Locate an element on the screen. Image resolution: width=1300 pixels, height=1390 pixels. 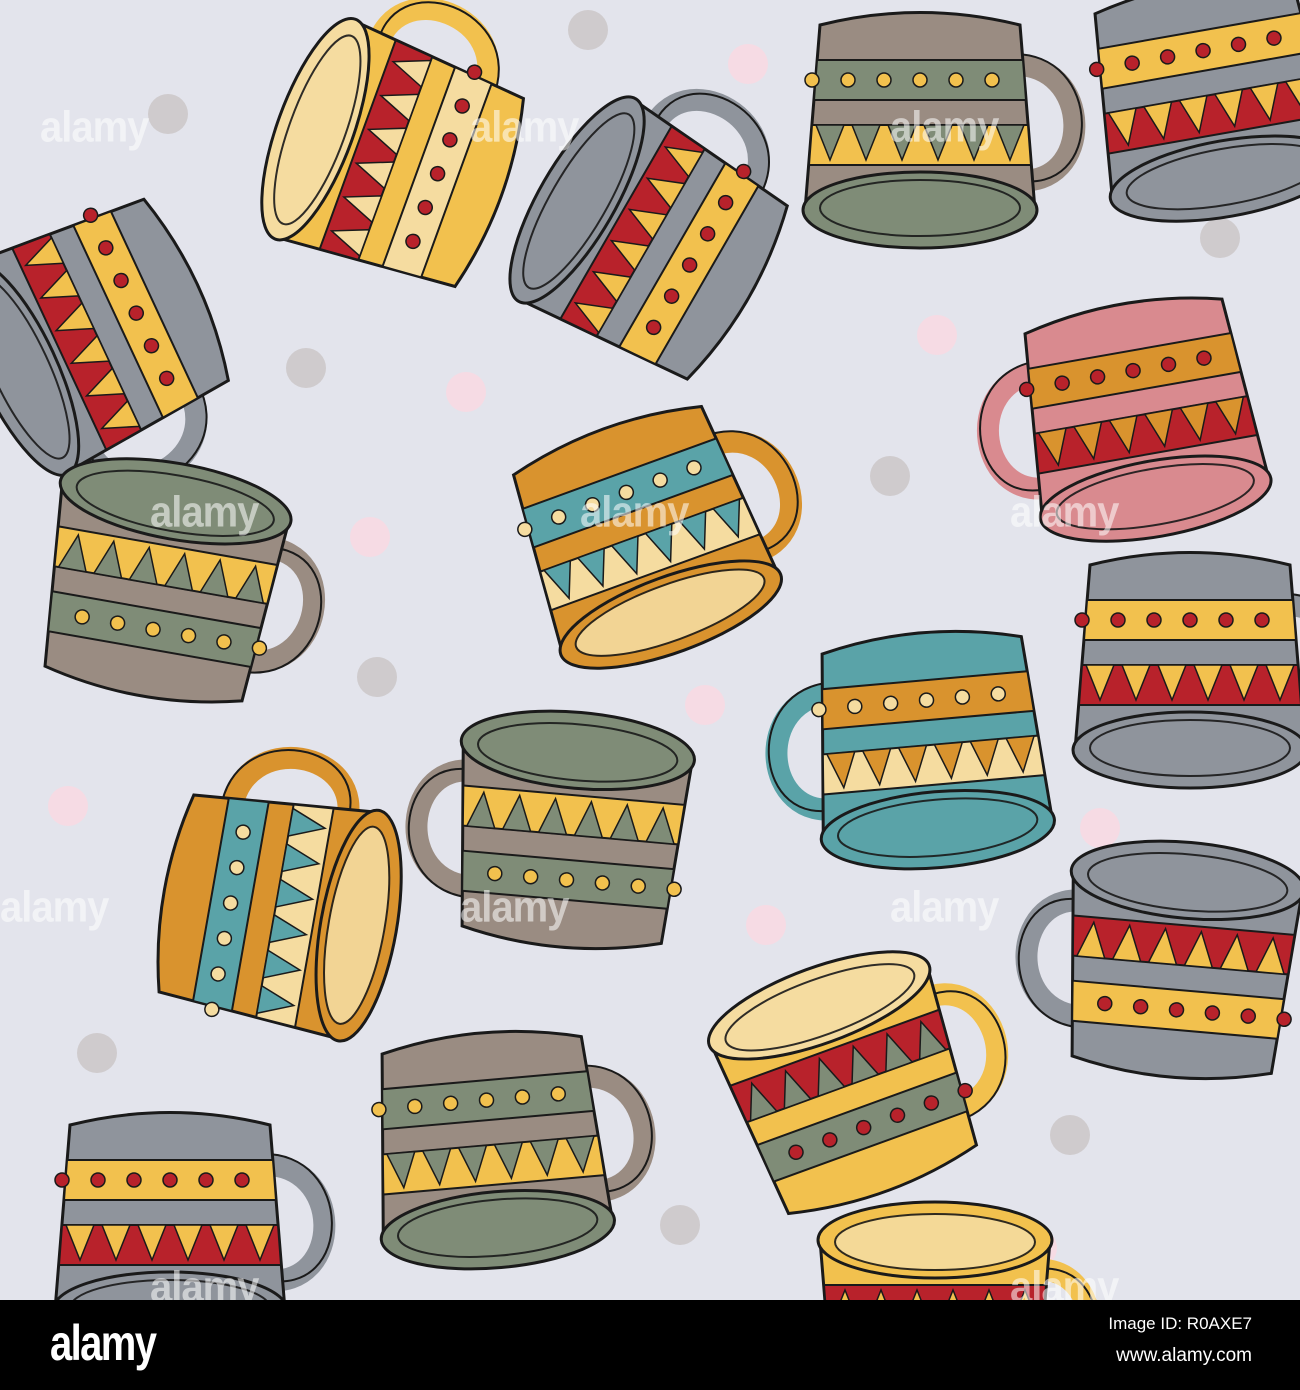
alamy-logo: alamy is located at coordinates (103, 1343).